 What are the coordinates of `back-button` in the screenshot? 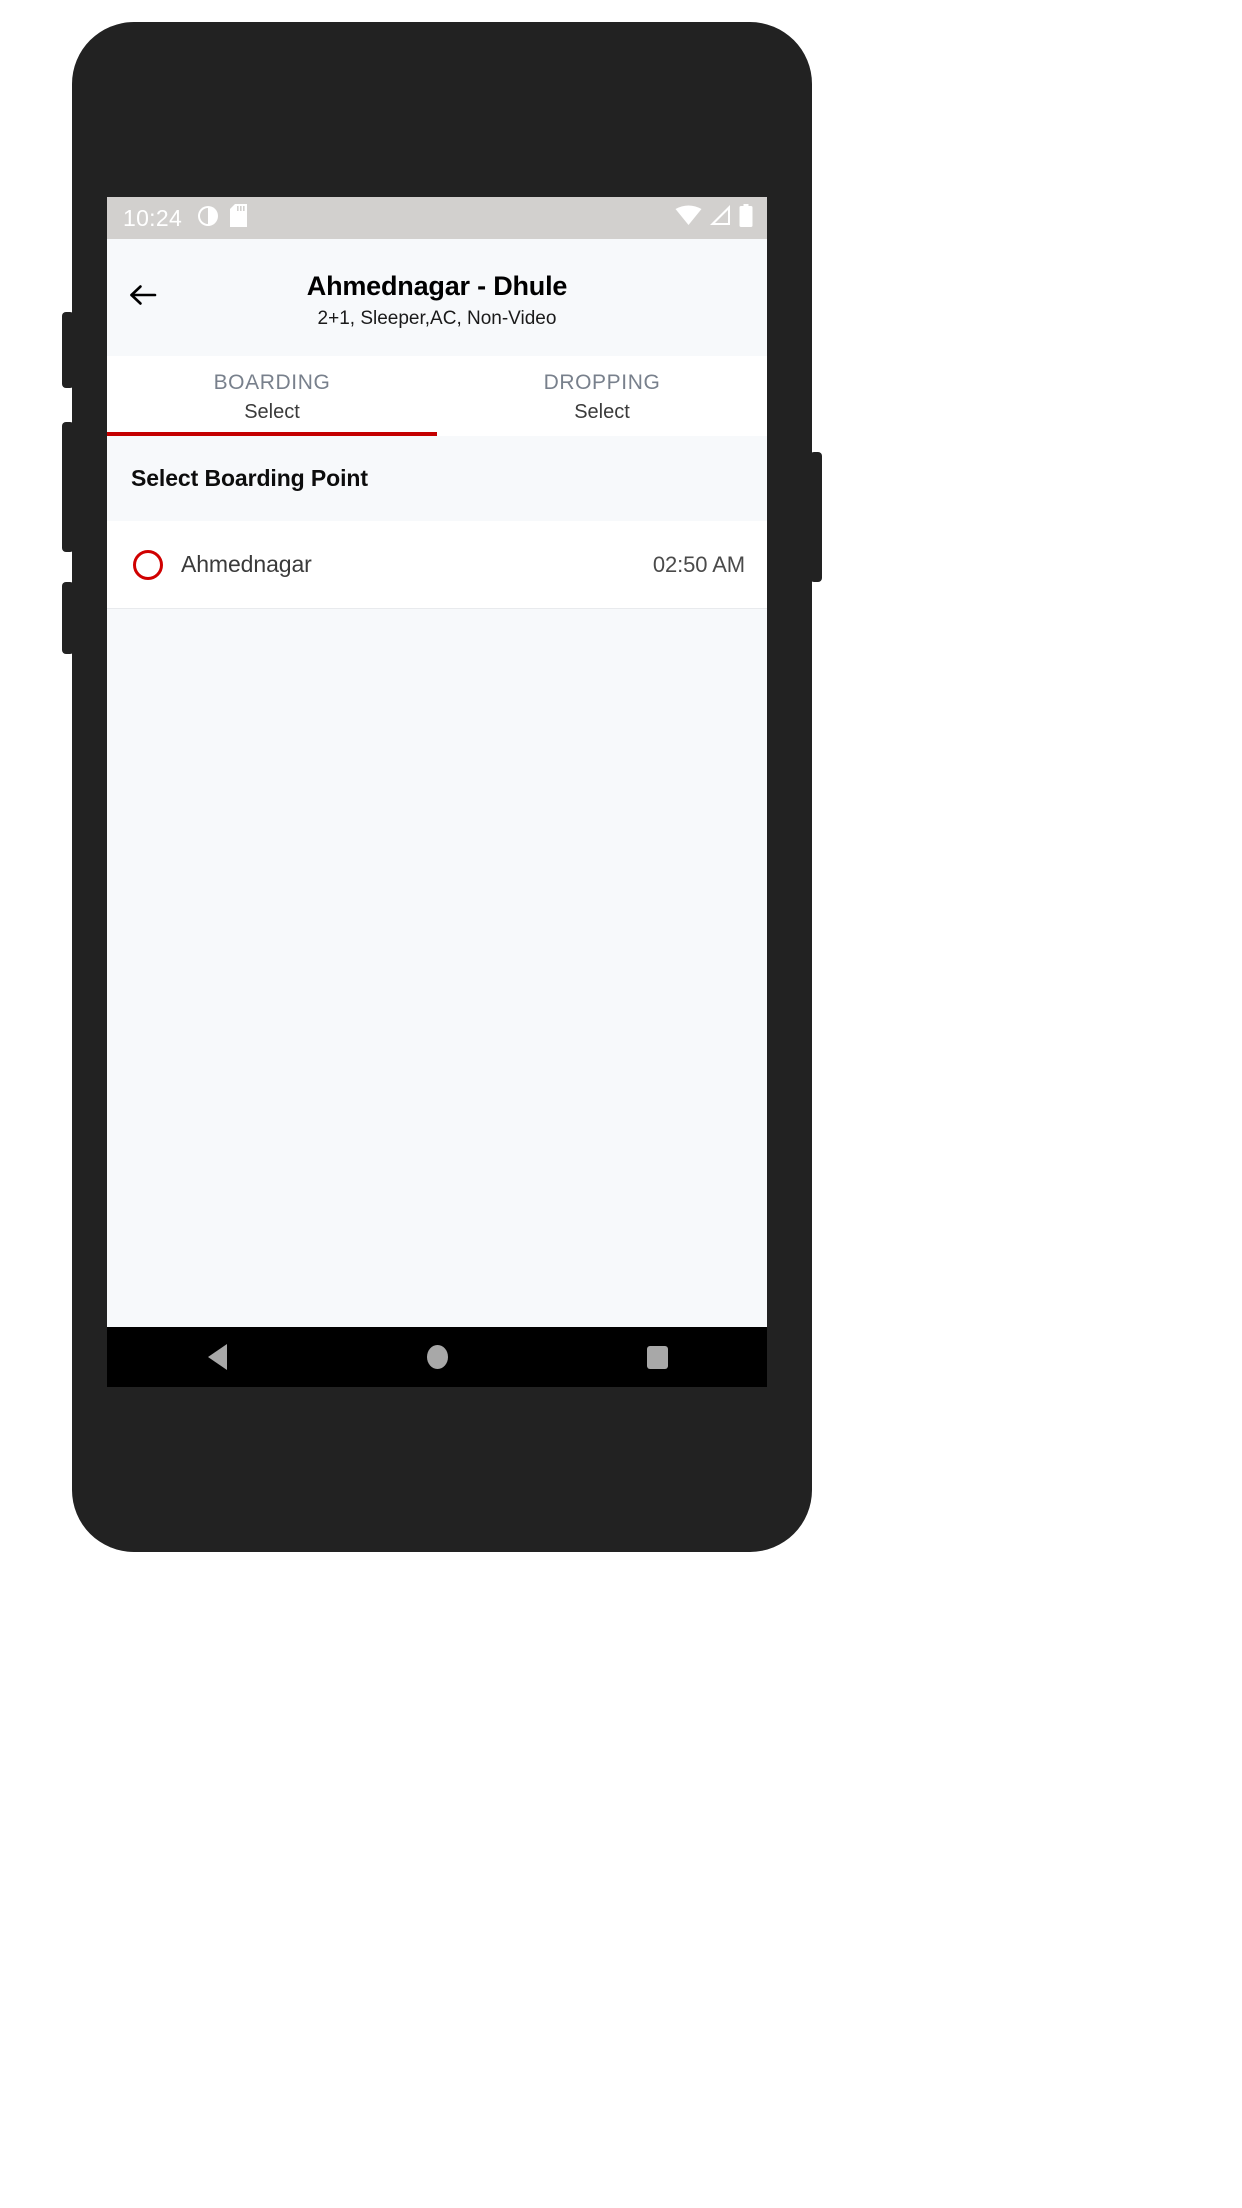 It's located at (144, 298).